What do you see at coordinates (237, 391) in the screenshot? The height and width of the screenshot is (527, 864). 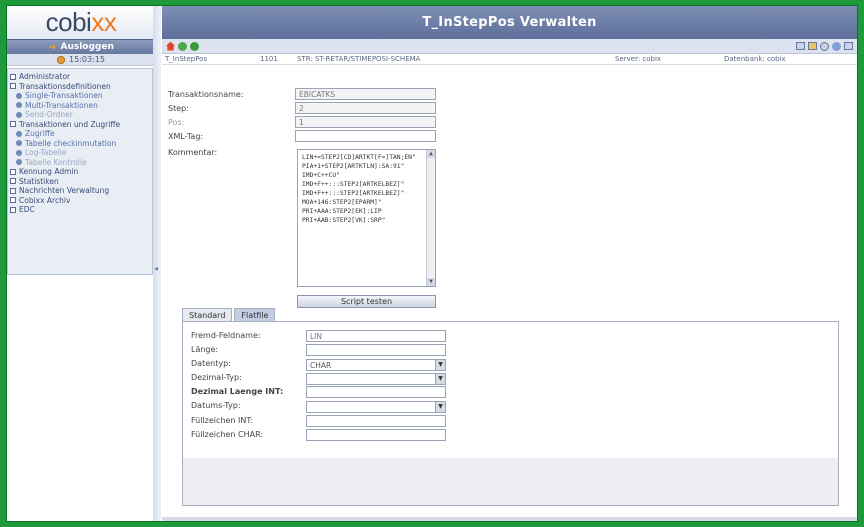 I see `decimal-length-label: Dezimal Laenge INT:` at bounding box center [237, 391].